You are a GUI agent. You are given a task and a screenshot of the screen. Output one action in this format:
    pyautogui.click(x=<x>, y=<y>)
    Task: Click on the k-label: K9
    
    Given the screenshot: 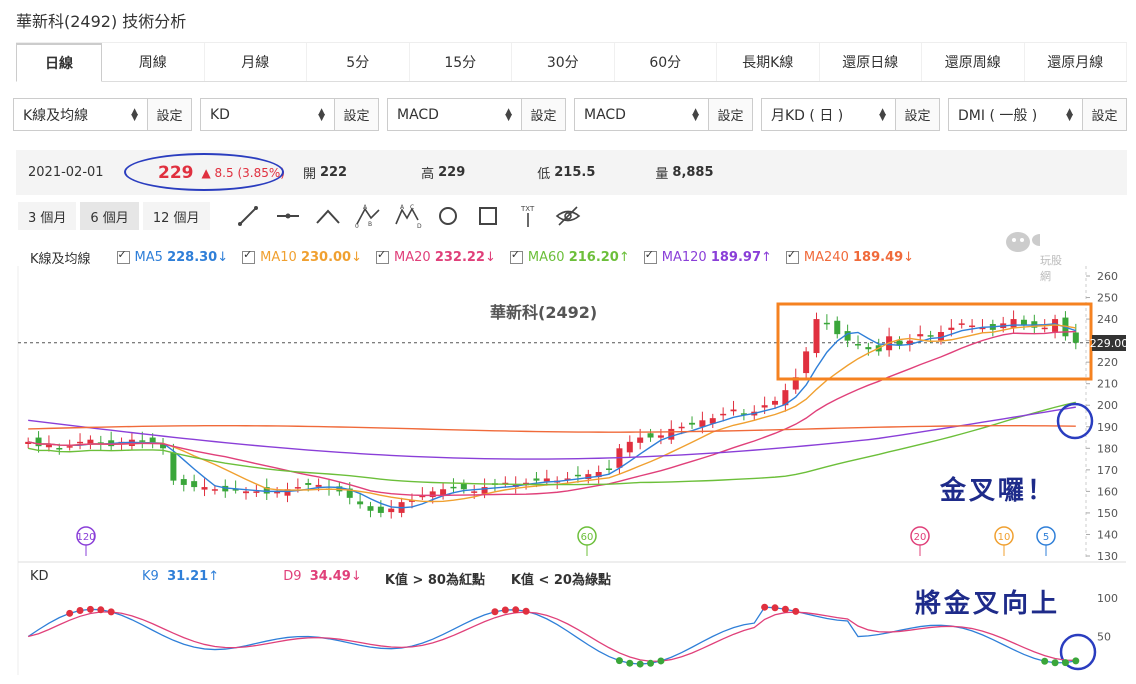 What is the action you would take?
    pyautogui.click(x=150, y=576)
    